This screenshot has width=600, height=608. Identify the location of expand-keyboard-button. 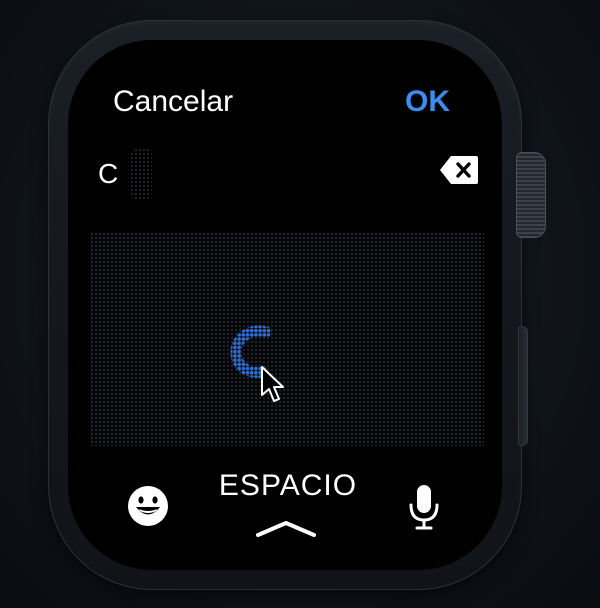
(286, 528).